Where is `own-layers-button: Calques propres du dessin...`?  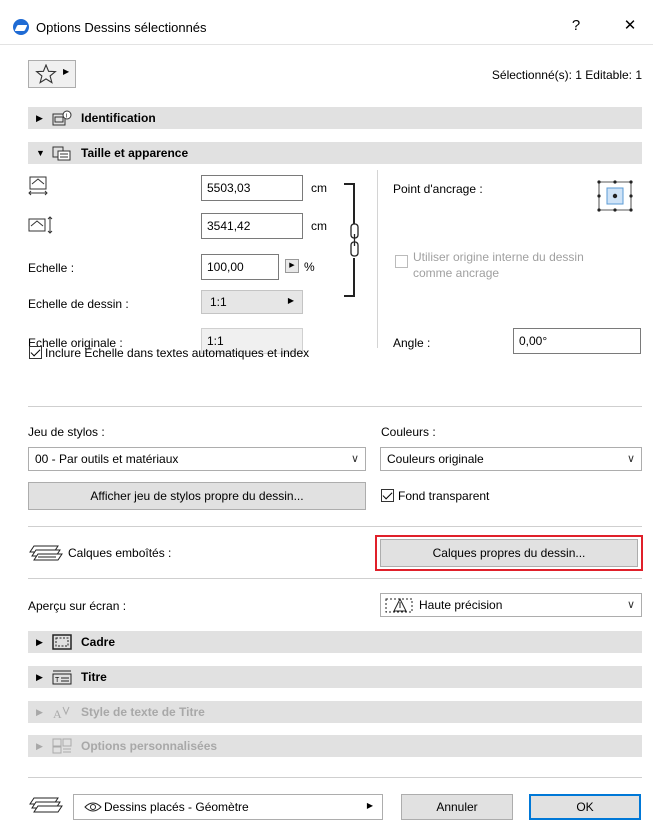
own-layers-button: Calques propres du dessin... is located at coordinates (509, 553).